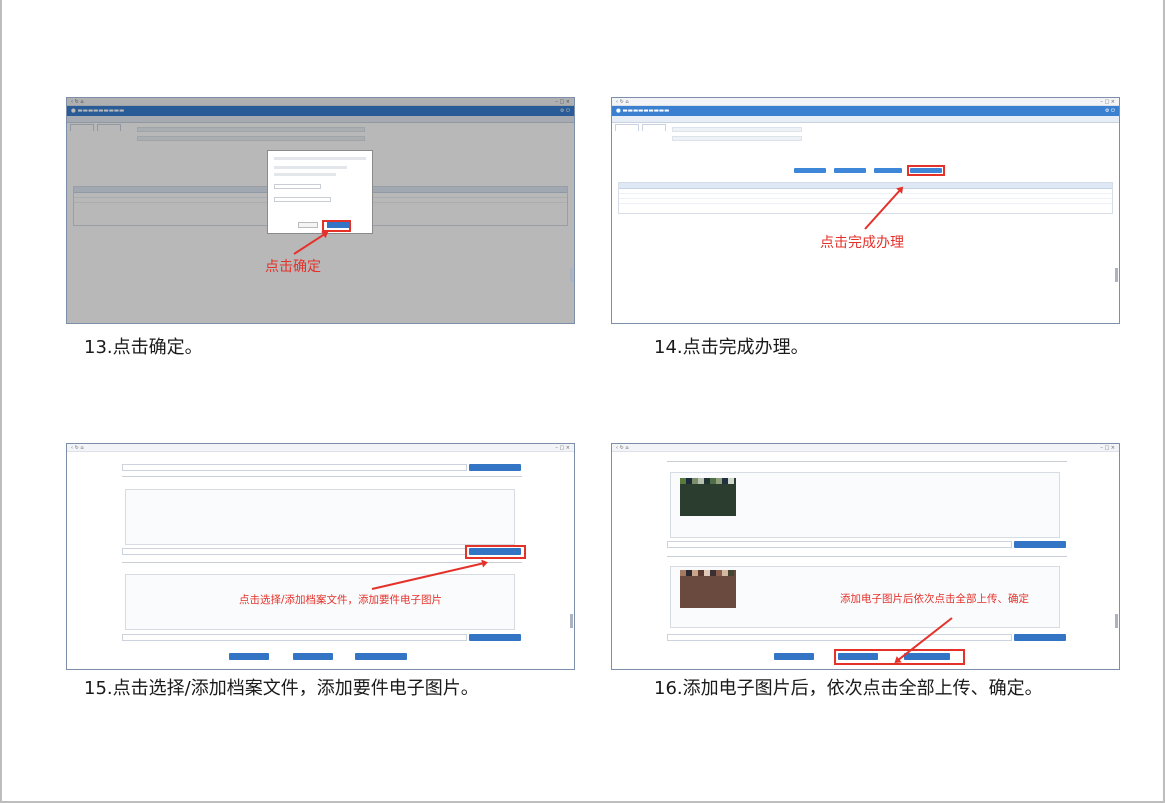 The image size is (1165, 803). I want to click on screenshot-step-16: ‹ ↻ ⌂ – □ × 添加电子图片后依次点击全部上传、确定, so click(865, 556).